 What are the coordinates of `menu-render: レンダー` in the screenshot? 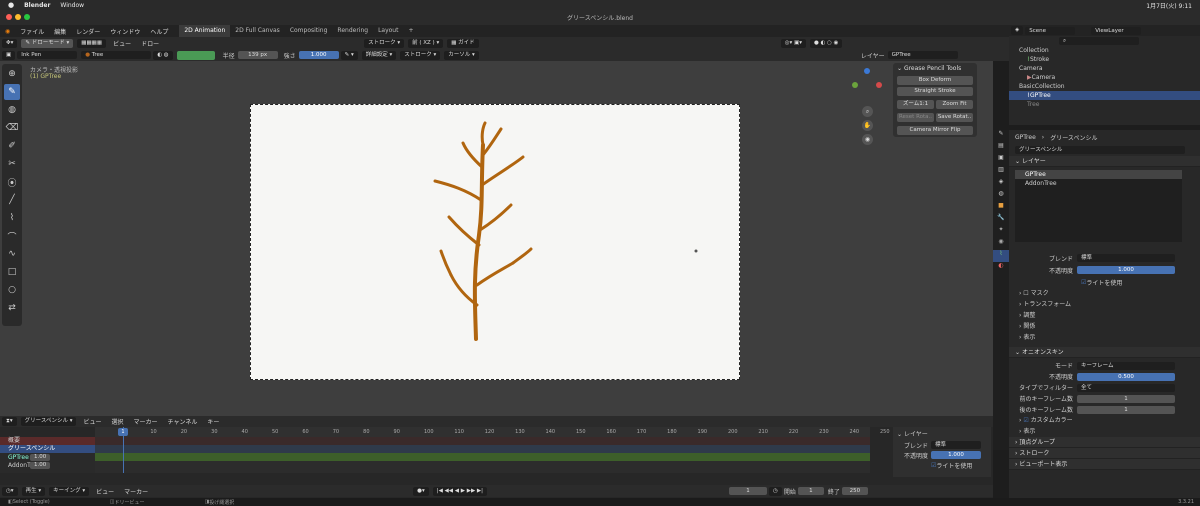 It's located at (88, 31).